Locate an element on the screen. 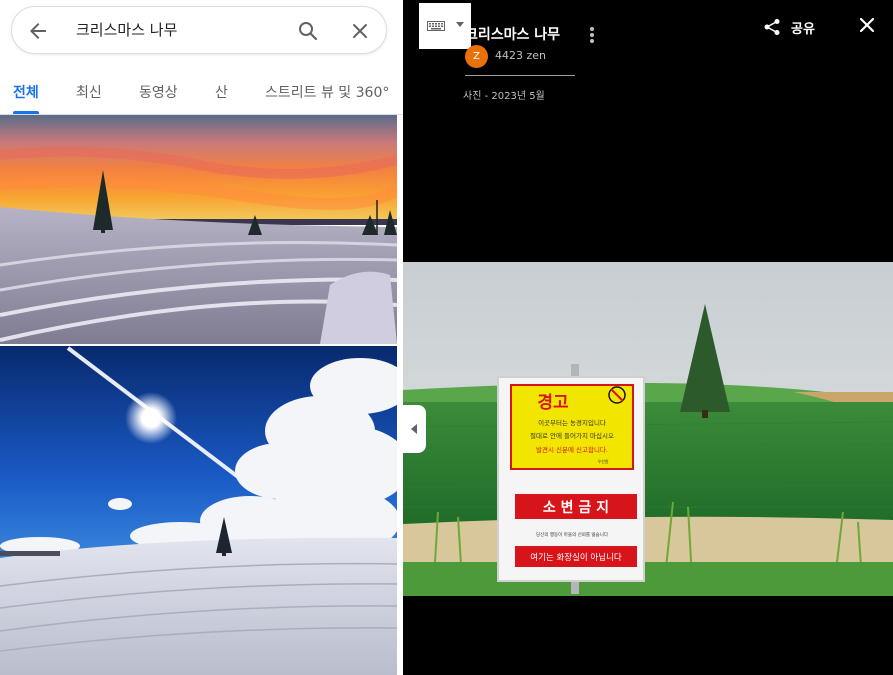 Image resolution: width=893 pixels, height=675 pixels. arrow-back-icon is located at coordinates (38, 31).